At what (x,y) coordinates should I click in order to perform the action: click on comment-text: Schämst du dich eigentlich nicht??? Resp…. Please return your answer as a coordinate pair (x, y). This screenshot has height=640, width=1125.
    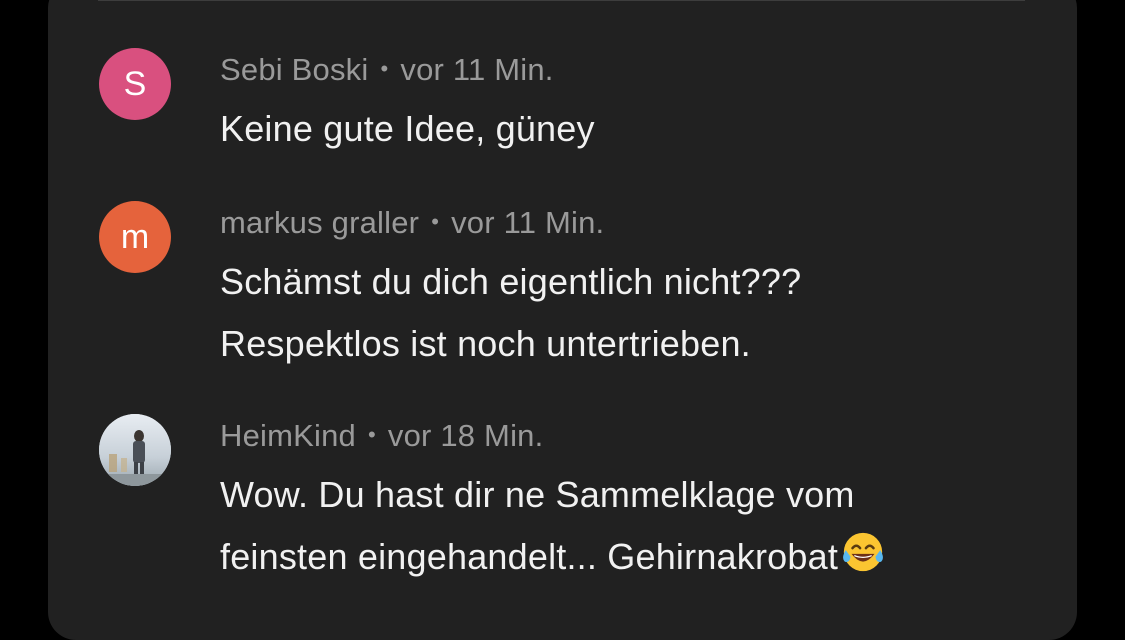
    Looking at the image, I should click on (510, 313).